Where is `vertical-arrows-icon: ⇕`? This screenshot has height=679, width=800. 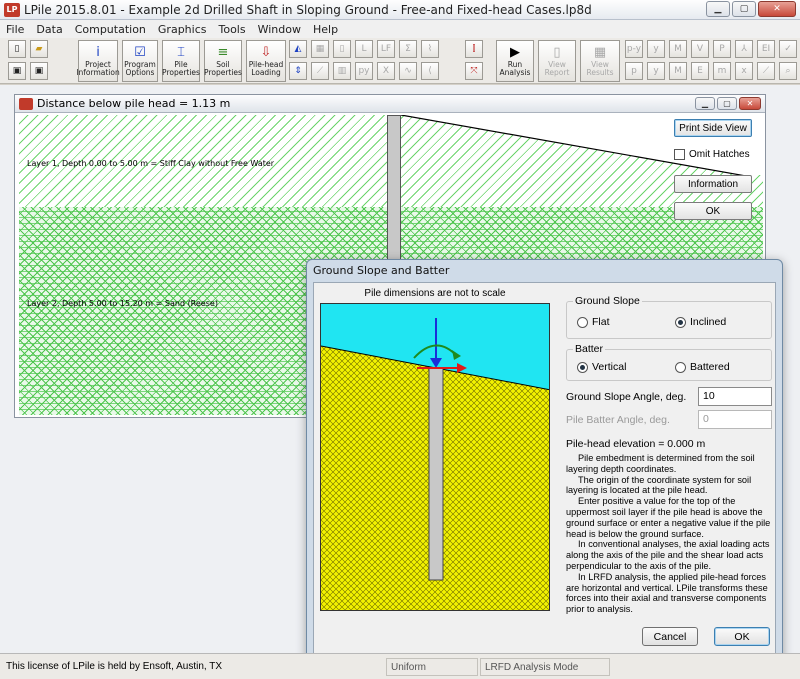 vertical-arrows-icon: ⇕ is located at coordinates (298, 71).